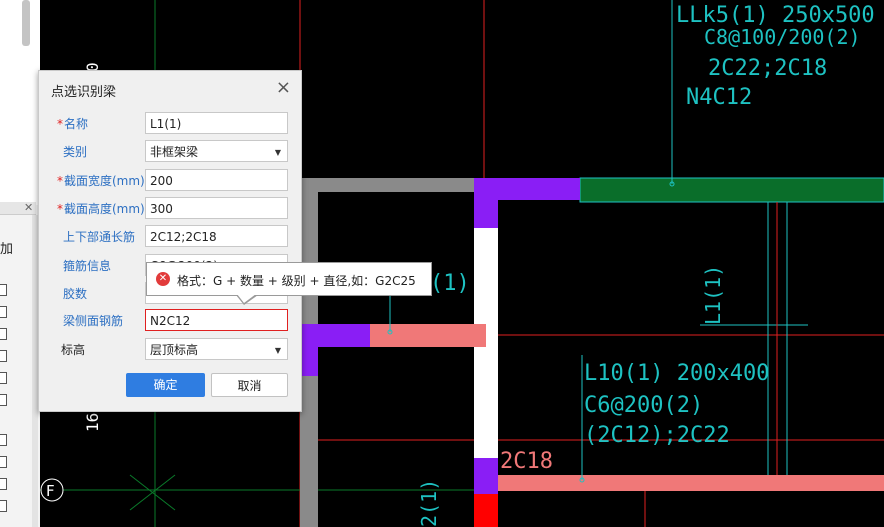 The width and height of the screenshot is (884, 527). I want to click on name-input: L1(1), so click(216, 123).